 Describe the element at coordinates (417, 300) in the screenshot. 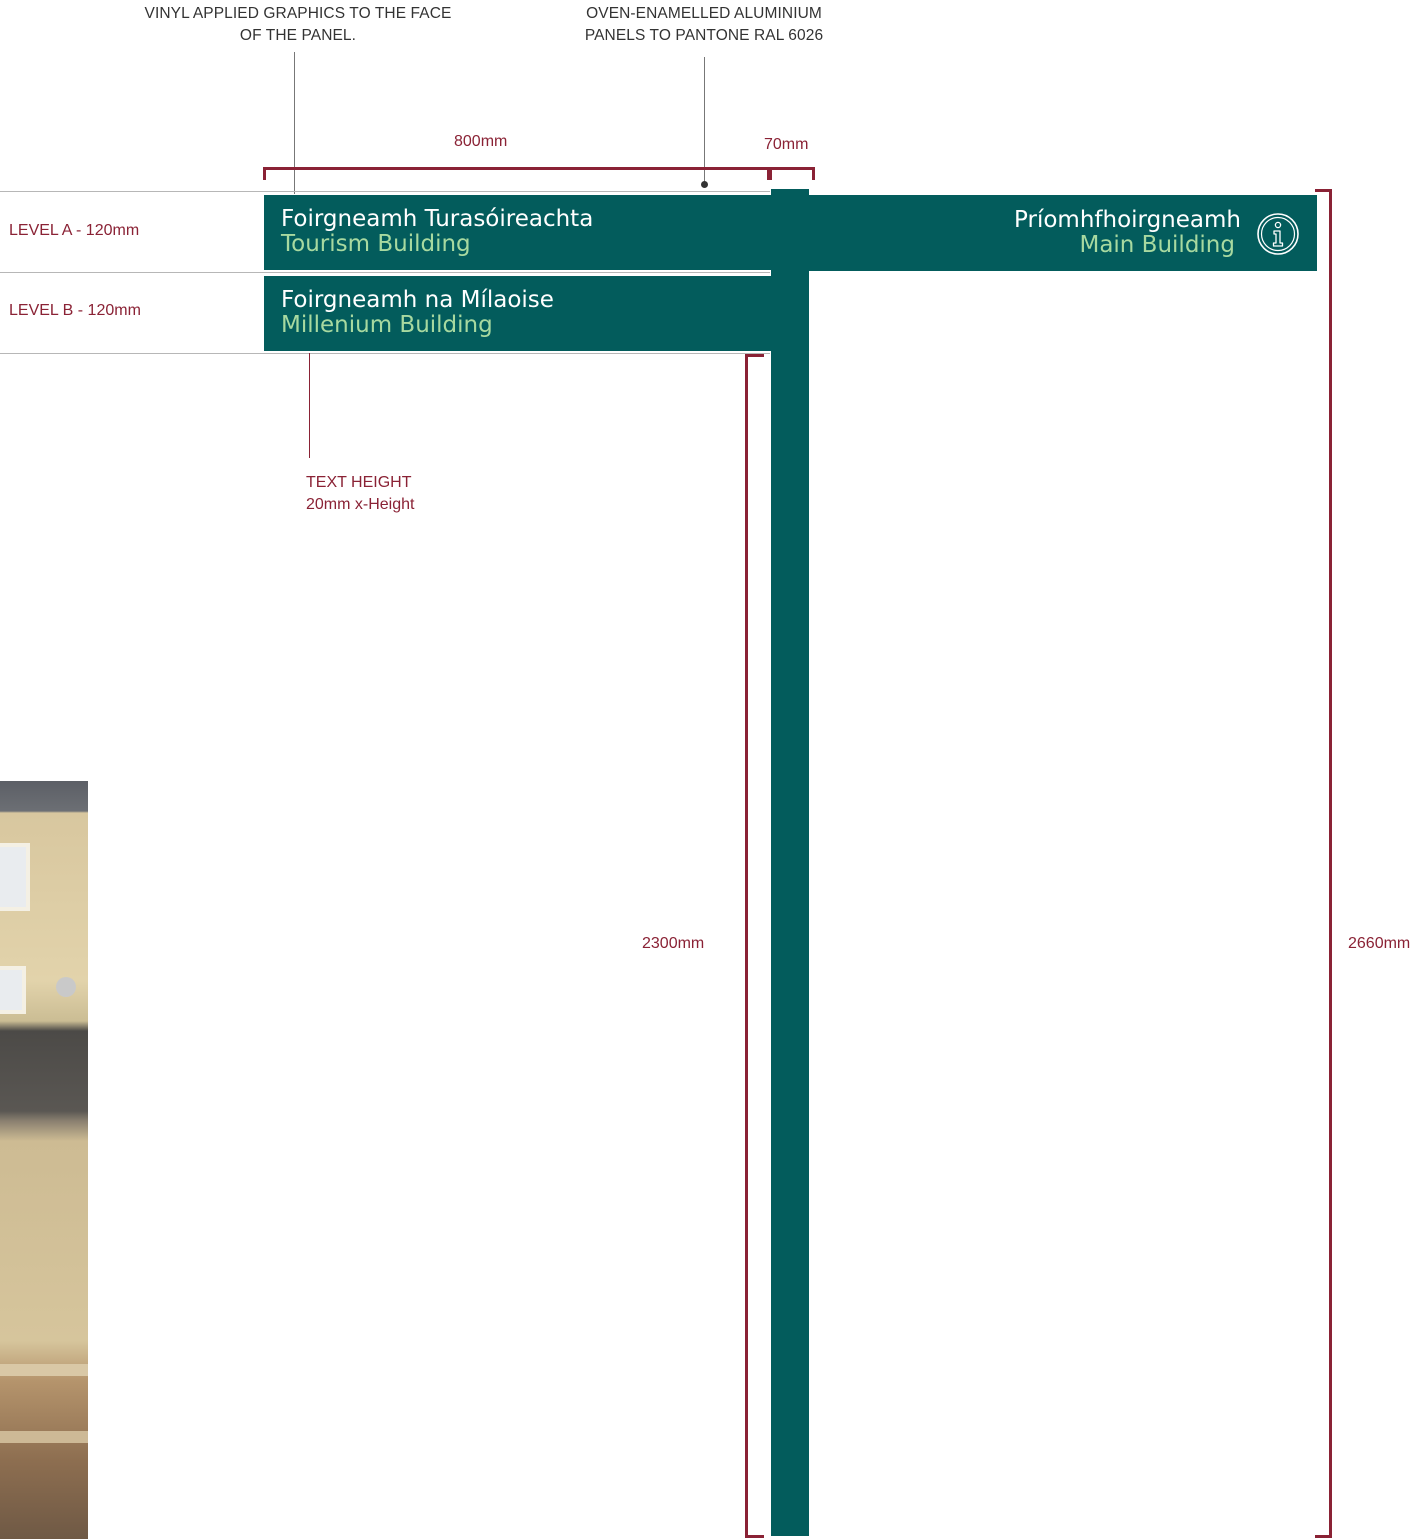

I see `panel-millenium-title: Foirgneamh na Mílaoise` at that location.